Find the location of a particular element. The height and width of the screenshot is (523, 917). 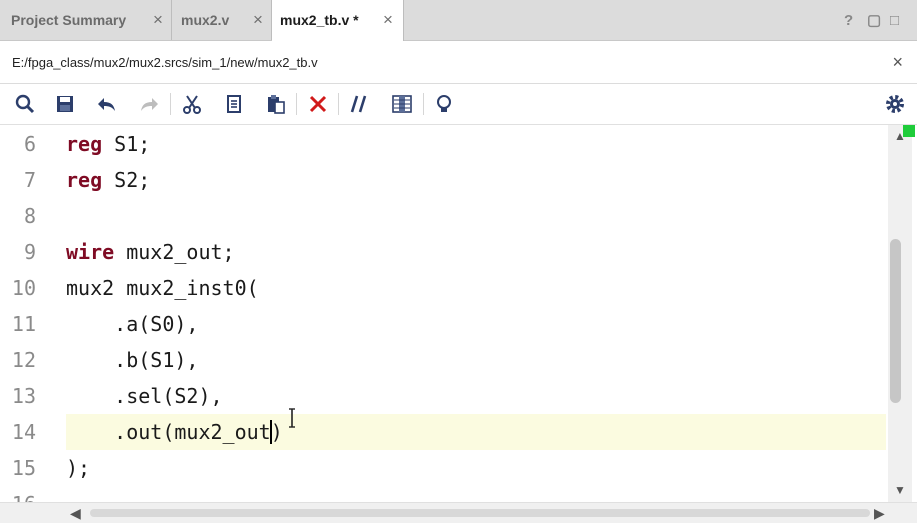

code-text: .b(S1), is located at coordinates (132, 360).